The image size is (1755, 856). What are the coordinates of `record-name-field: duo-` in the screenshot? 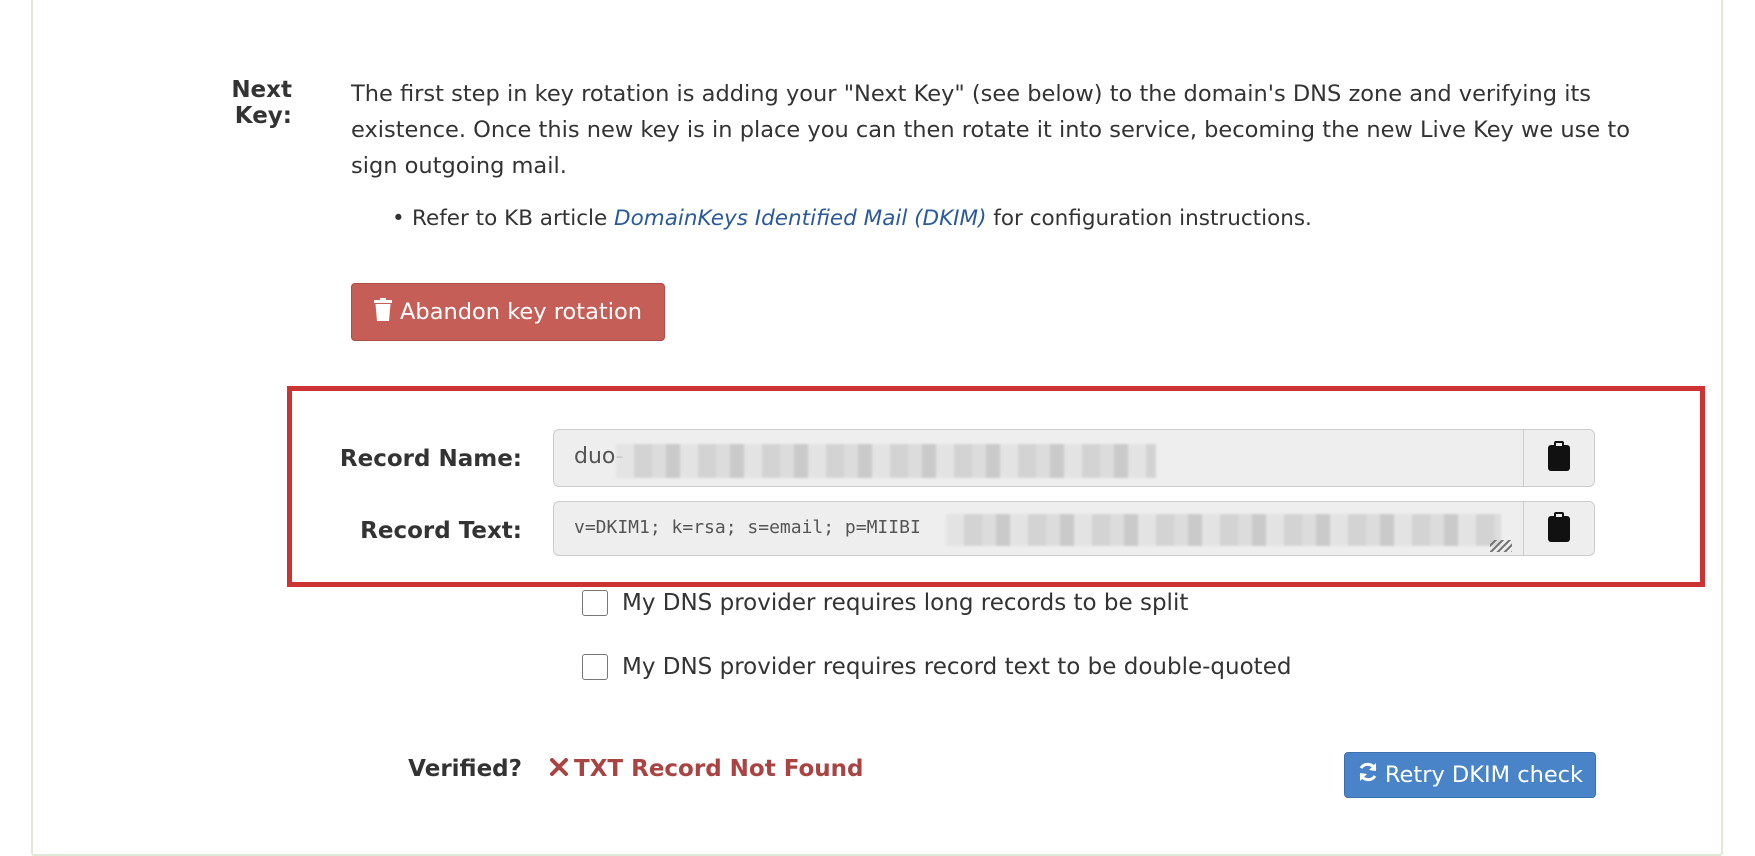 It's located at (1038, 458).